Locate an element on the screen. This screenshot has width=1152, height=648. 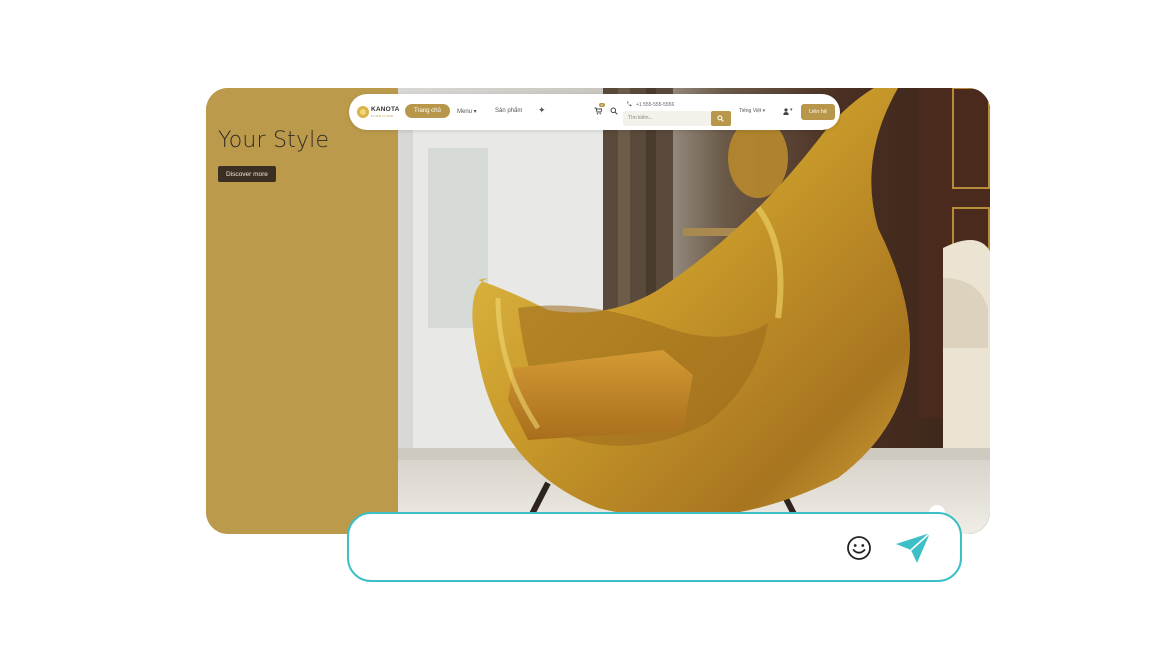
phone-icon is located at coordinates (629, 104).